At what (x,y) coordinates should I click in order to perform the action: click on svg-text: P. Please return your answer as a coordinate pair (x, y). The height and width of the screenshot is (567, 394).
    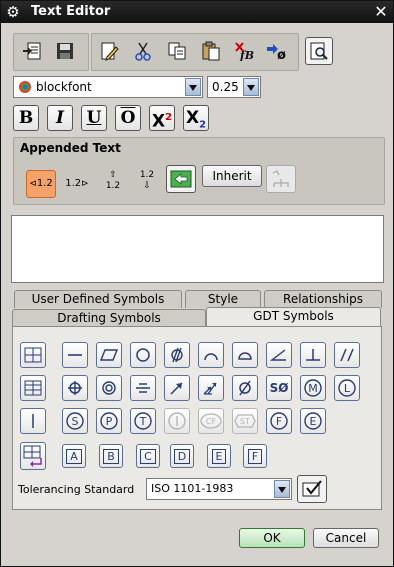
    Looking at the image, I should click on (109, 421).